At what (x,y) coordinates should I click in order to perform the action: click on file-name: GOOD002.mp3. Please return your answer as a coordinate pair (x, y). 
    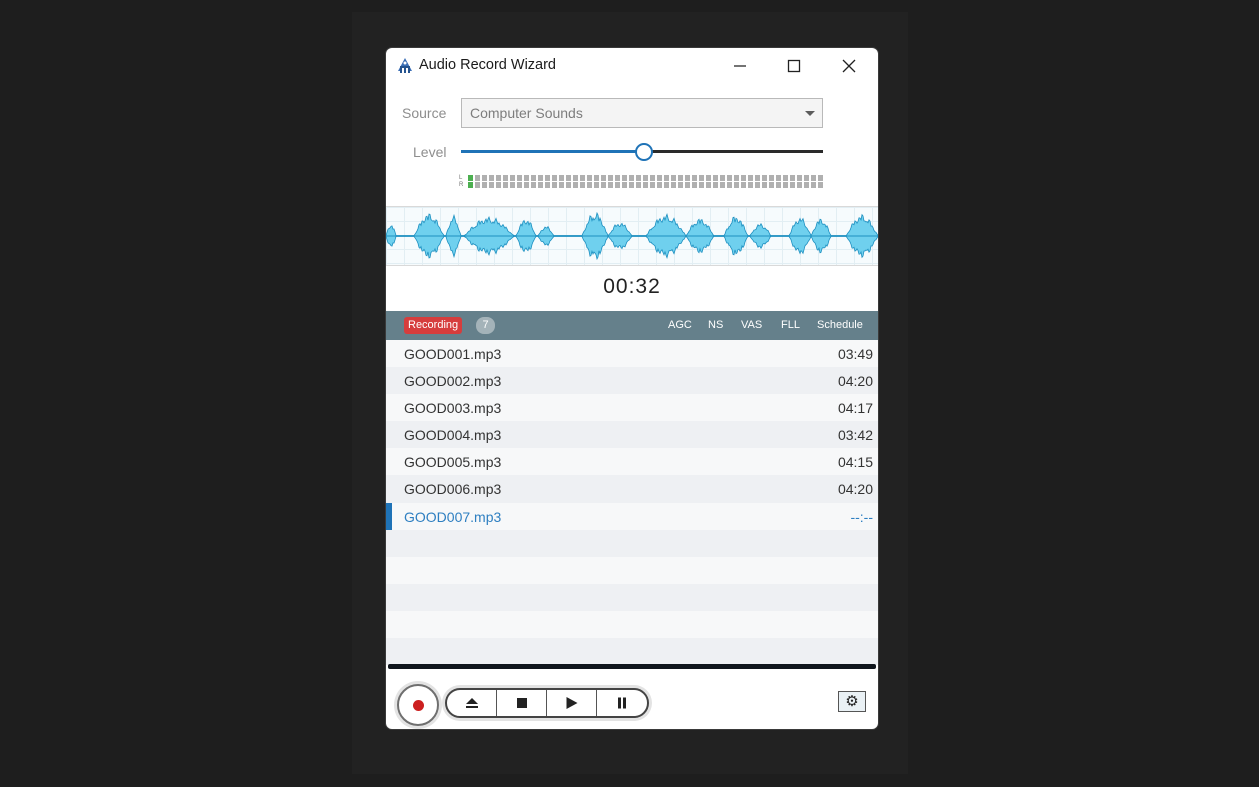
    Looking at the image, I should click on (453, 381).